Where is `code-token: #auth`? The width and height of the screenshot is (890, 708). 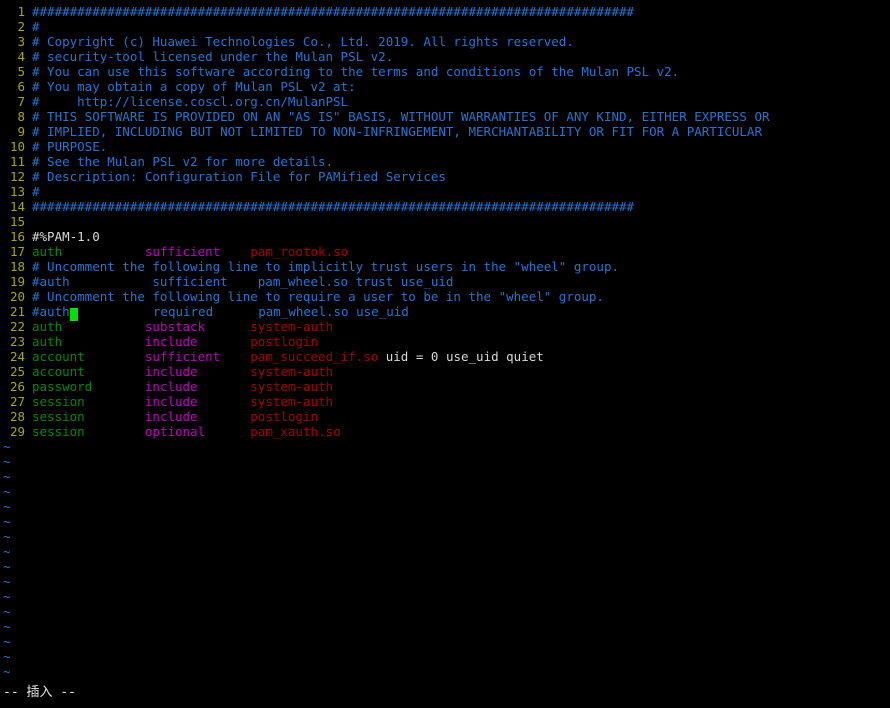 code-token: #auth is located at coordinates (51, 311).